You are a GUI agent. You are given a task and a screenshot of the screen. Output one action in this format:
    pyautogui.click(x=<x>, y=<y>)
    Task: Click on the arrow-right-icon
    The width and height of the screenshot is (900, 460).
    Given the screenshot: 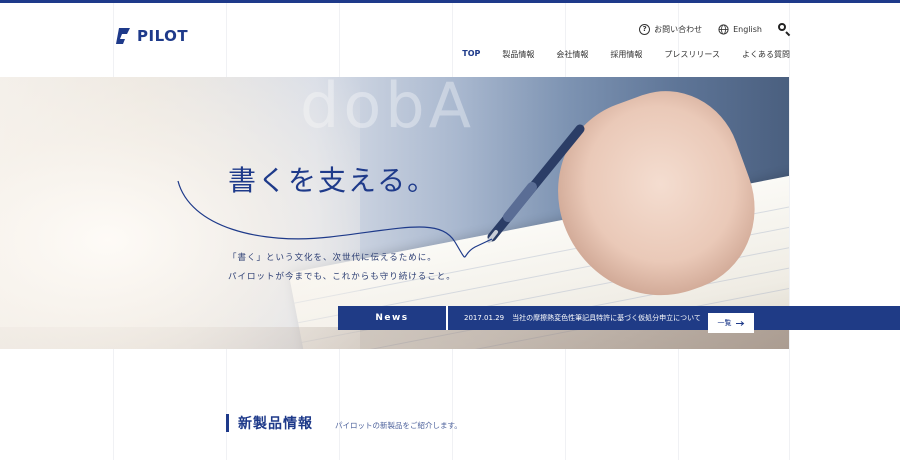 What is the action you would take?
    pyautogui.click(x=739, y=323)
    